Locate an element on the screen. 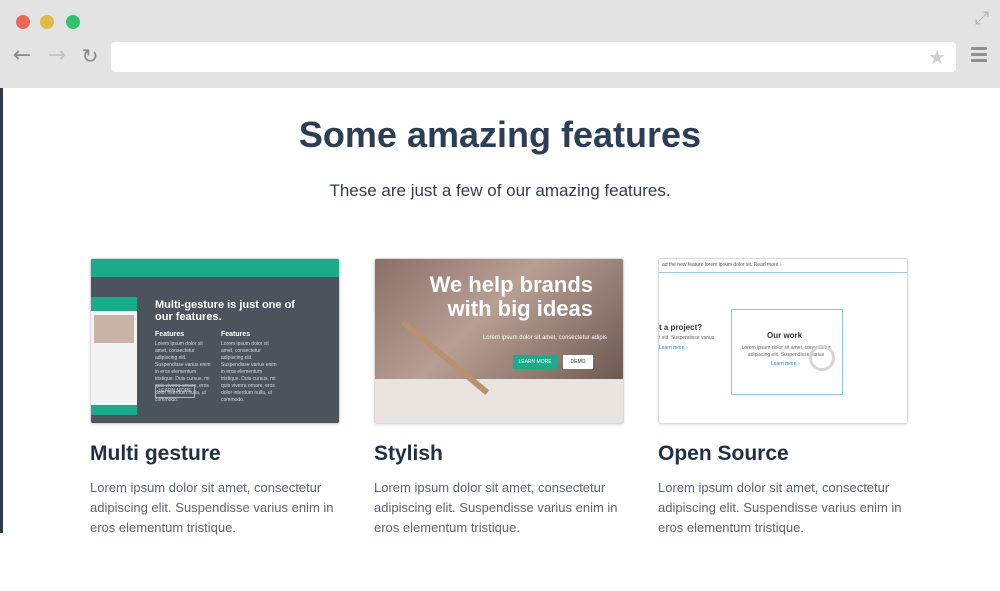  browser-chrome: ⤢ ← → ↻ ★ is located at coordinates (500, 44).